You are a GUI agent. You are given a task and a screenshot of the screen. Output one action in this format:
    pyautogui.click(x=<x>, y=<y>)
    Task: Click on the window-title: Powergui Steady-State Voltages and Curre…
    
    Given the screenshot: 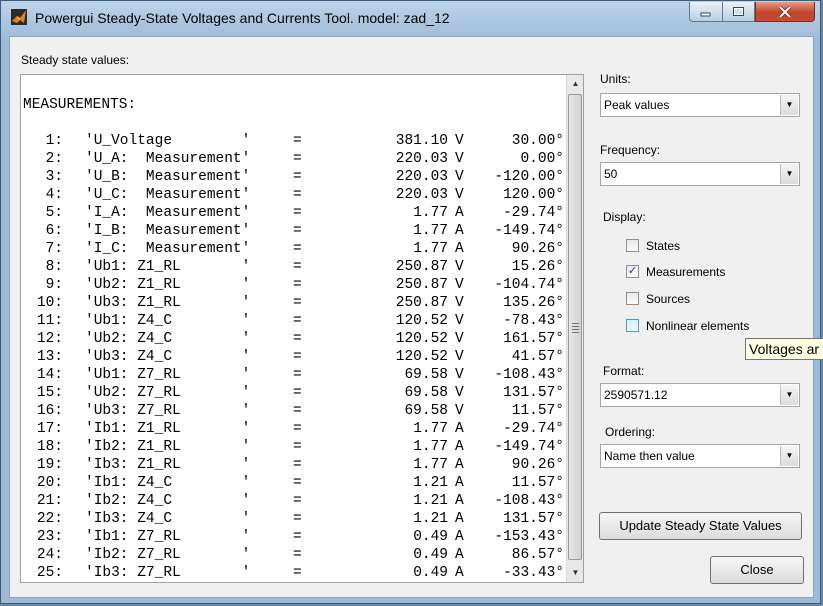 What is the action you would take?
    pyautogui.click(x=242, y=18)
    